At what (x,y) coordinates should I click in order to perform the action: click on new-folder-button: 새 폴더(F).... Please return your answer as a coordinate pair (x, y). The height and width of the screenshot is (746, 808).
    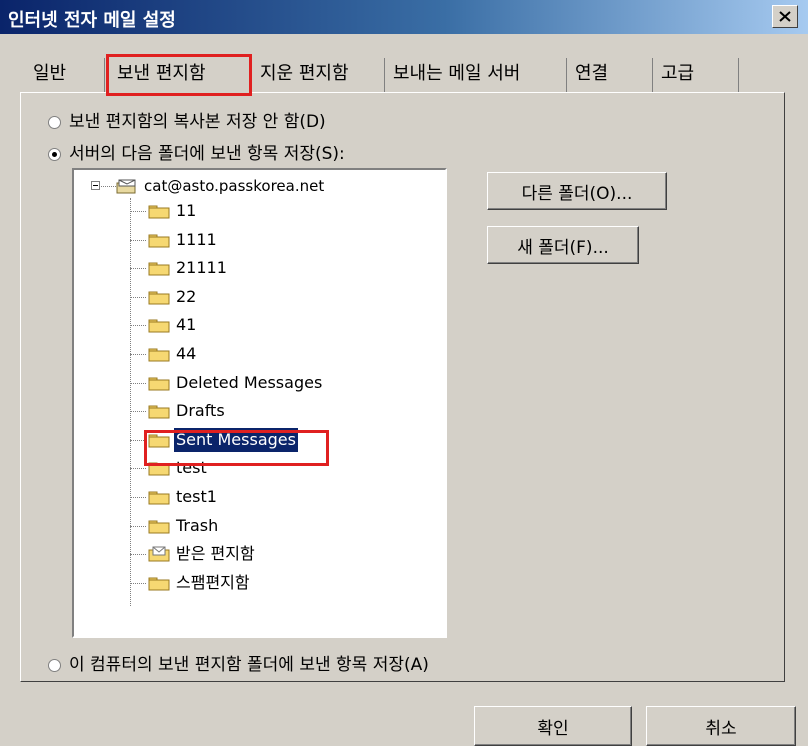
    Looking at the image, I should click on (563, 245).